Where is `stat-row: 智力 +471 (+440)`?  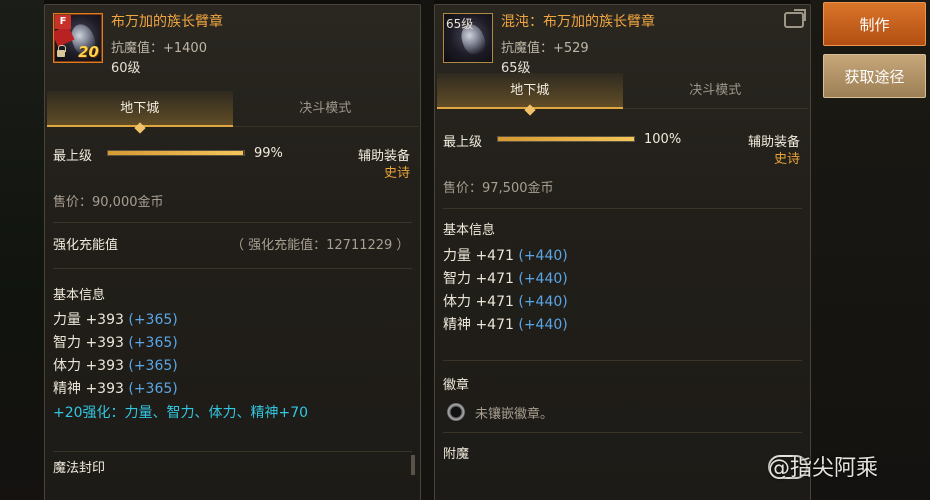
stat-row: 智力 +471 (+440) is located at coordinates (505, 279).